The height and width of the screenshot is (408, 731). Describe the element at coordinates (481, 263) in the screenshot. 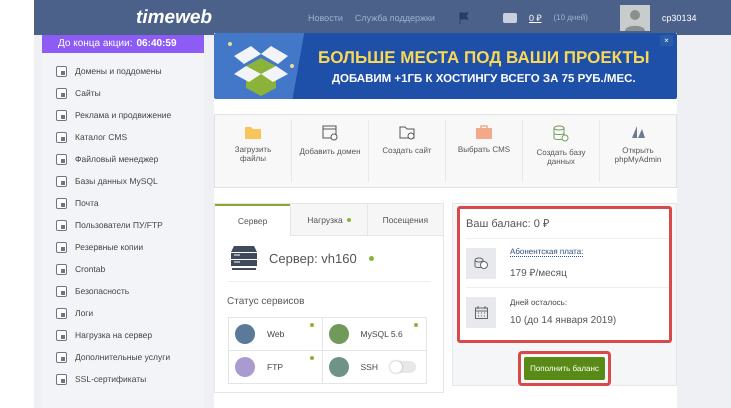

I see `coins-icon` at that location.